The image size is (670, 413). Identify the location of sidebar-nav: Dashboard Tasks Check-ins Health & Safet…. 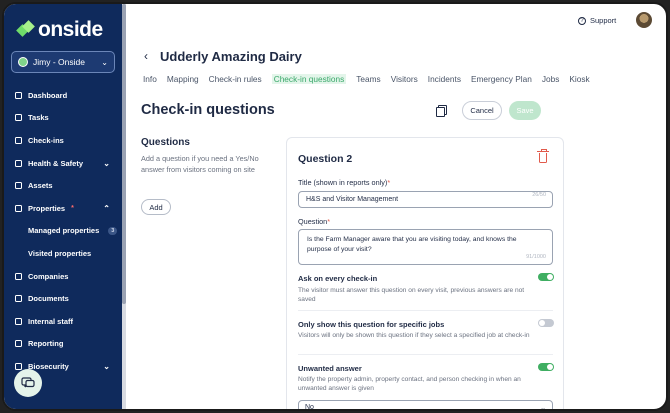
(63, 231).